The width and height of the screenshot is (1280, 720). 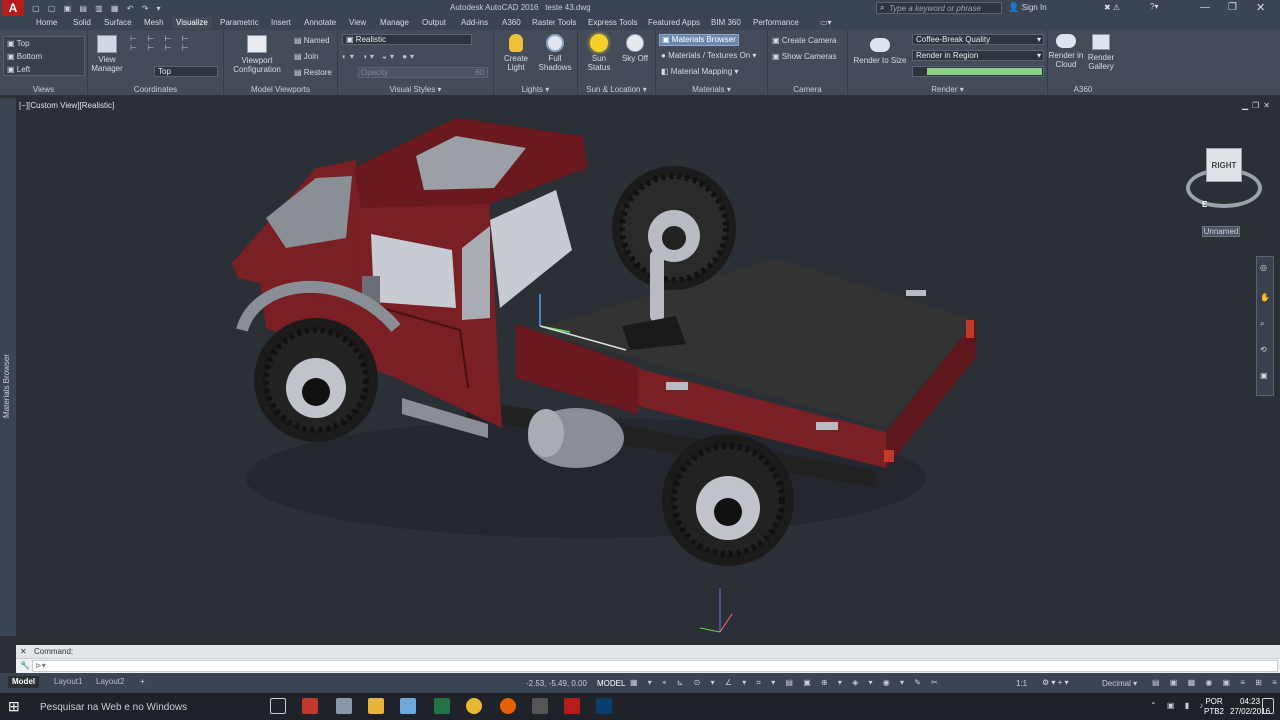 I want to click on tab-annotate: Annotate, so click(x=320, y=23).